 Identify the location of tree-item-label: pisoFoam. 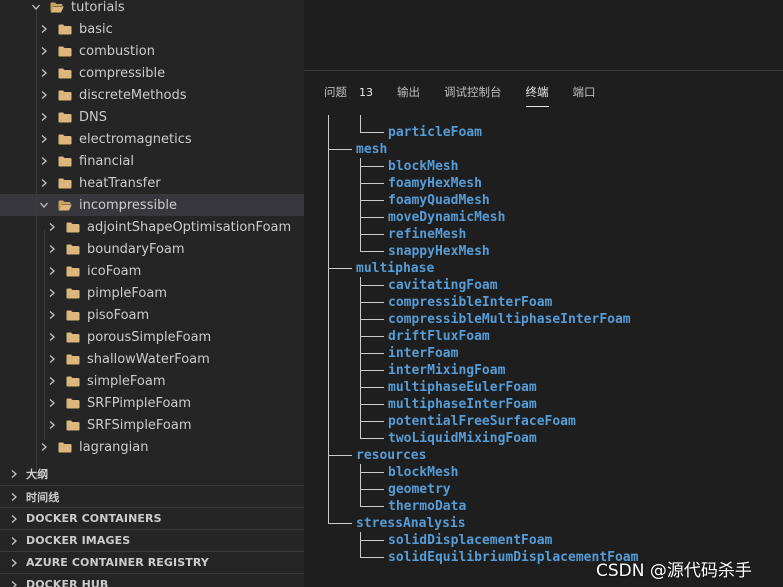
(118, 315).